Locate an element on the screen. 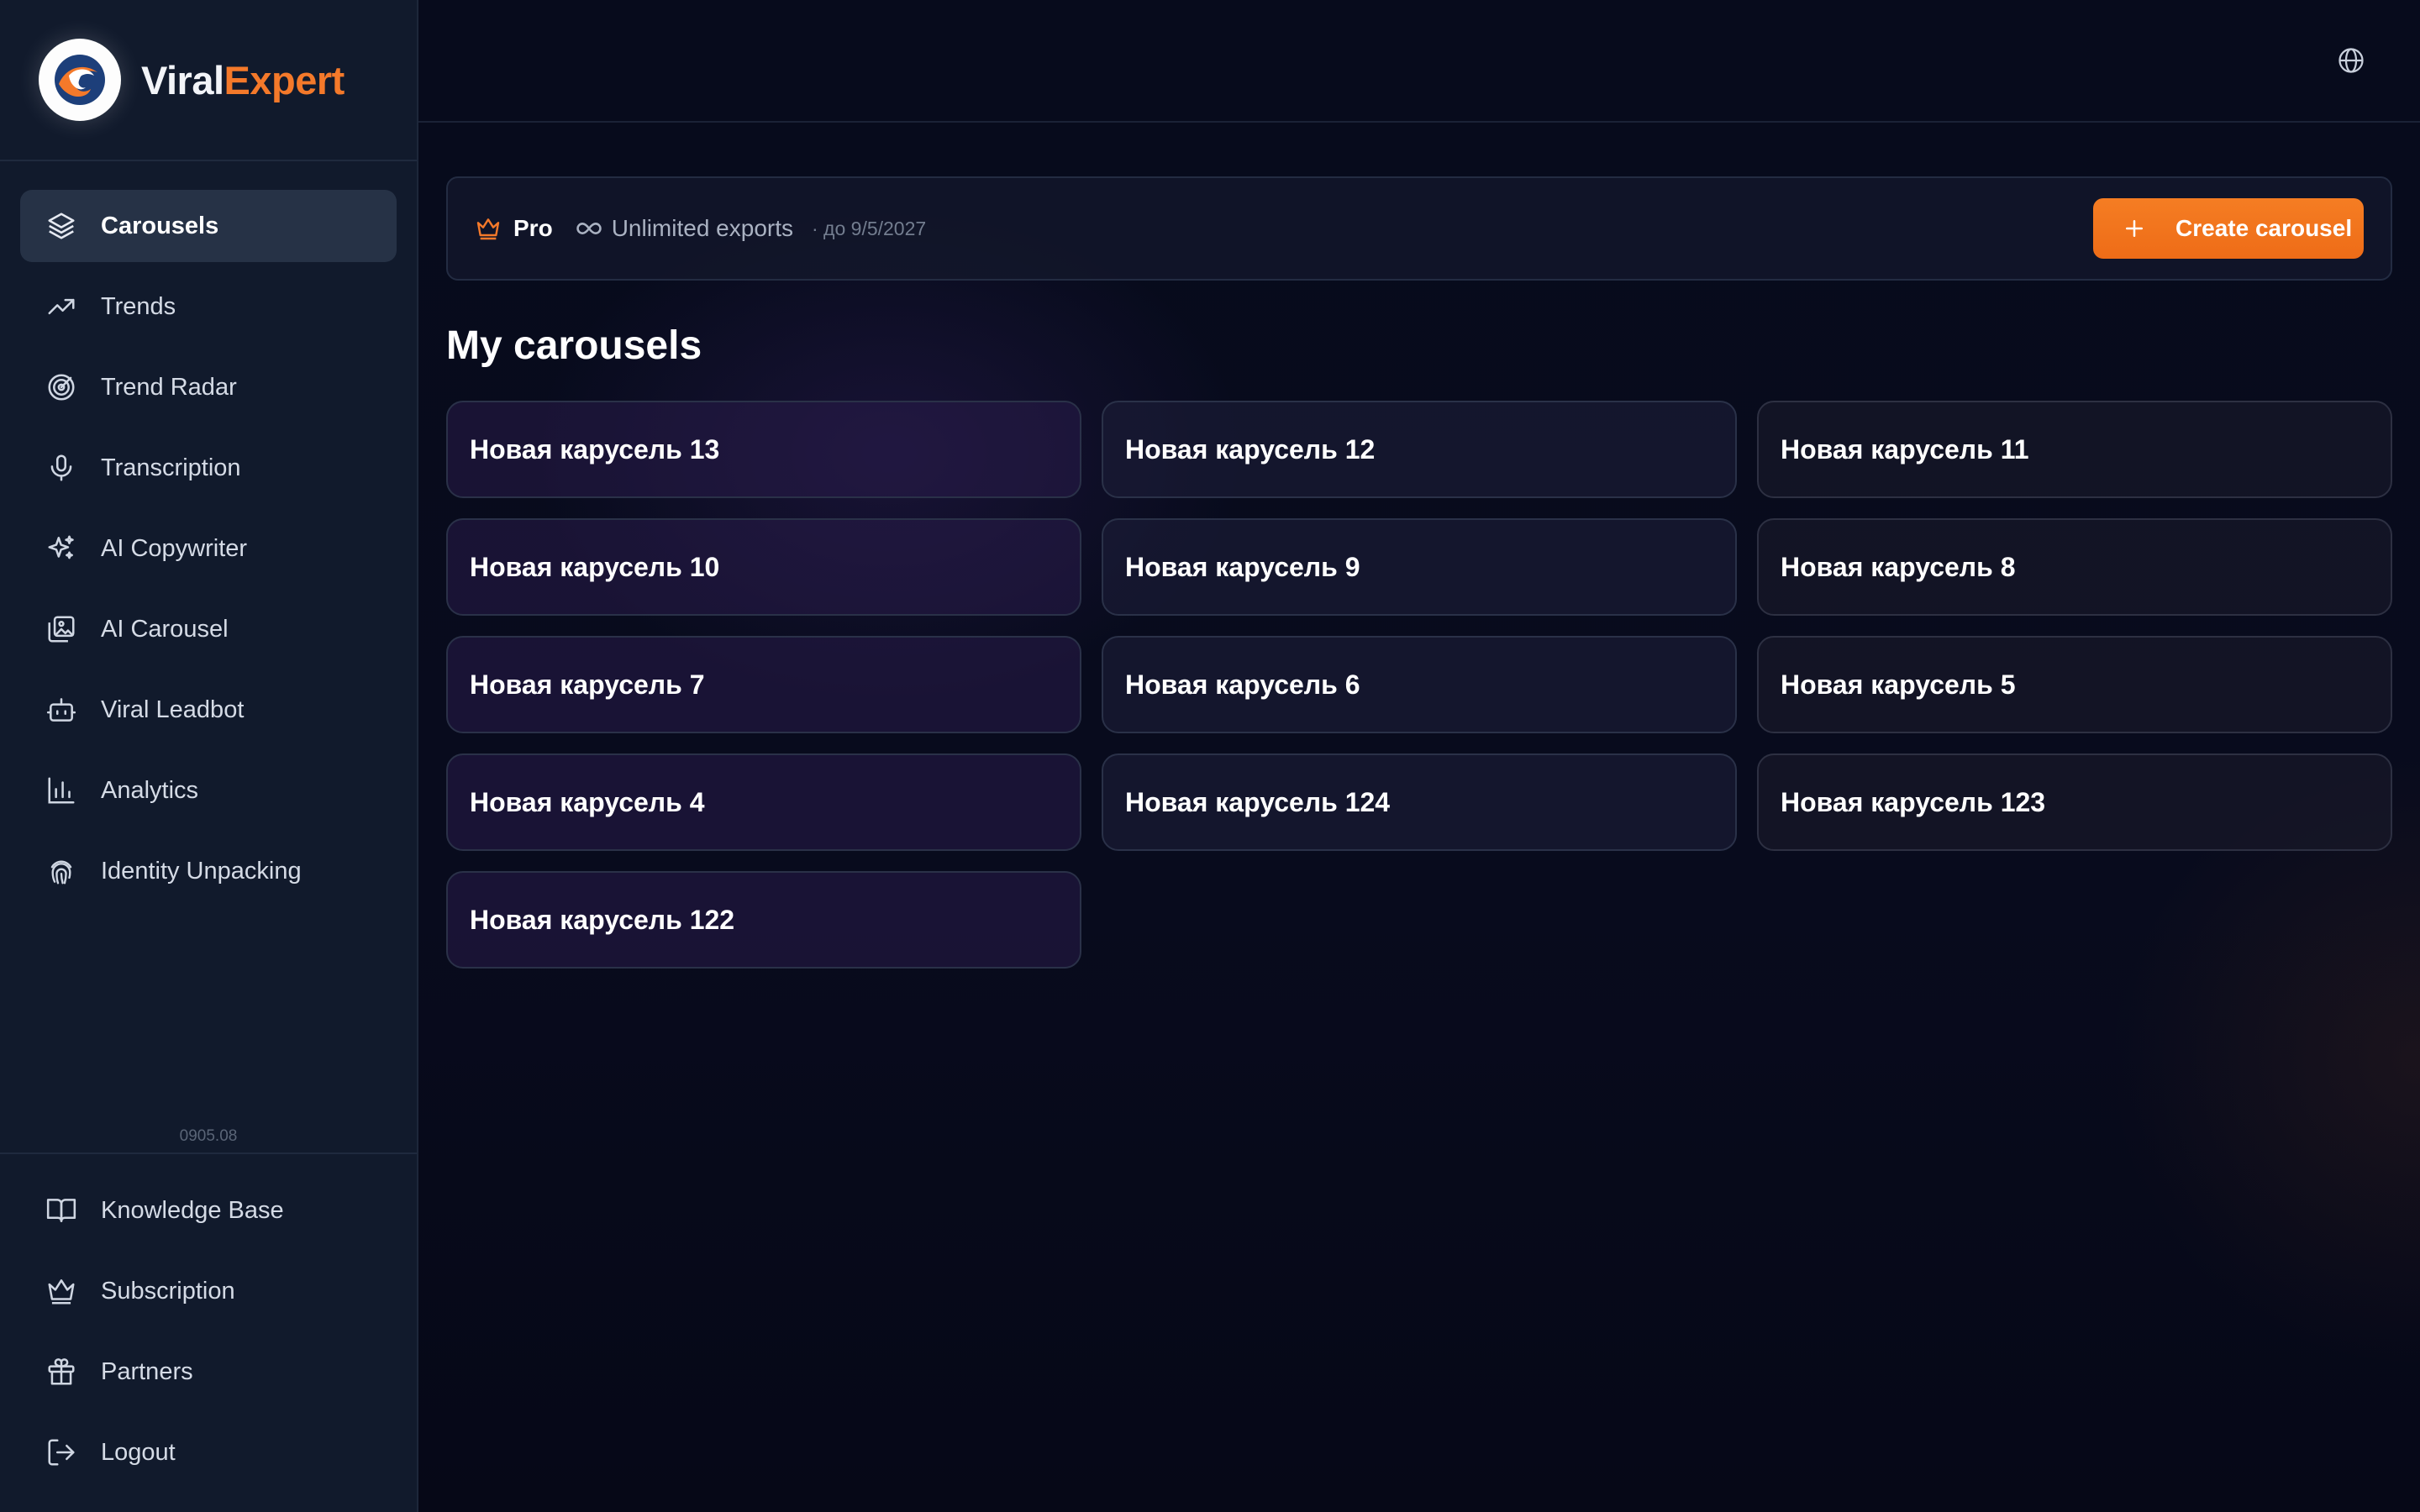 The width and height of the screenshot is (2420, 1512). sidebar-item-label: Trends is located at coordinates (138, 306).